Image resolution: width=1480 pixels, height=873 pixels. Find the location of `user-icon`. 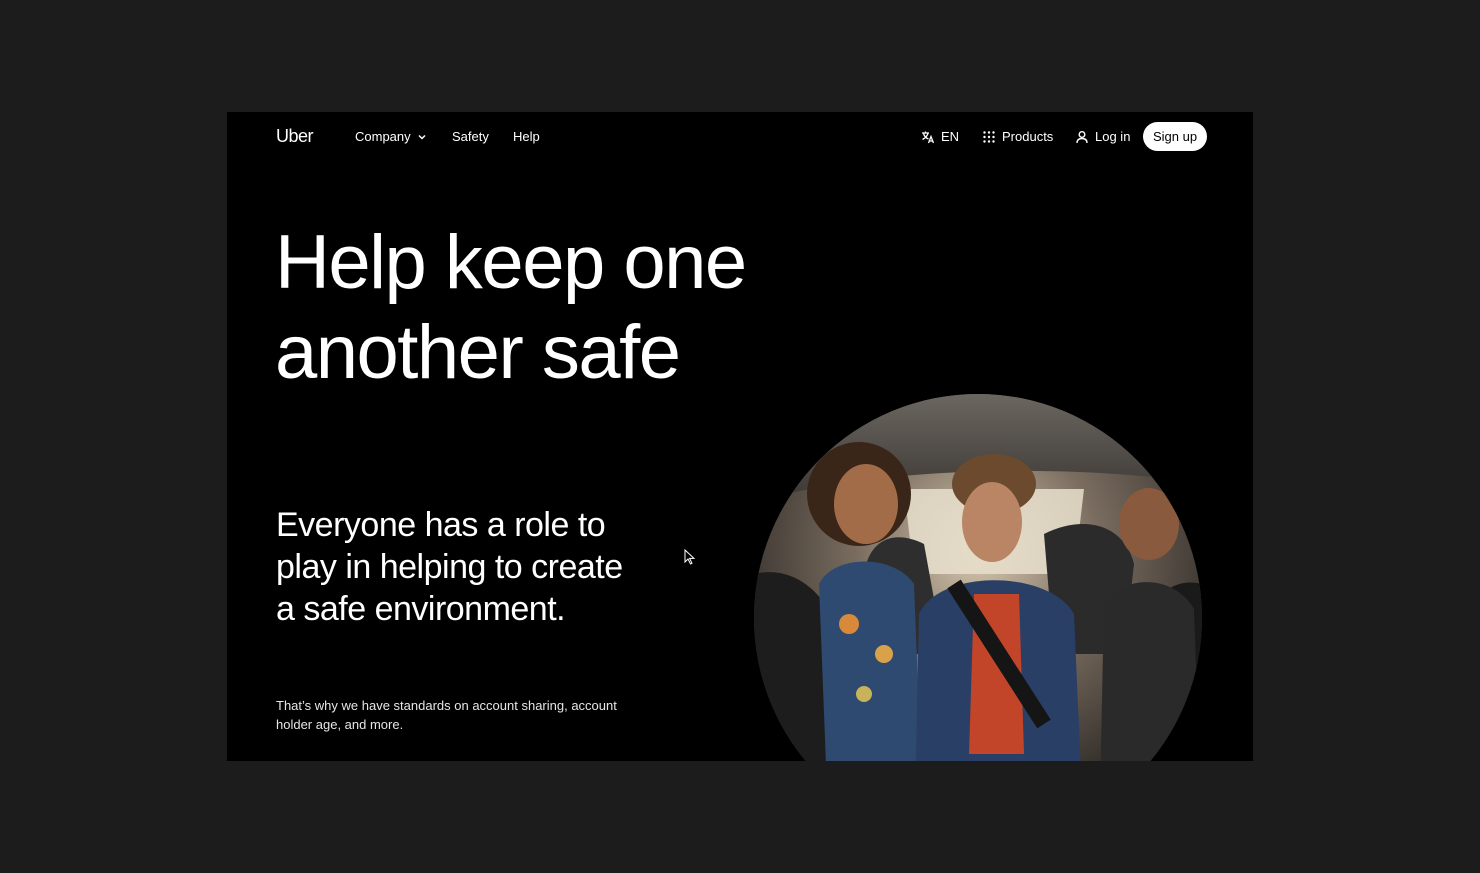

user-icon is located at coordinates (1082, 136).